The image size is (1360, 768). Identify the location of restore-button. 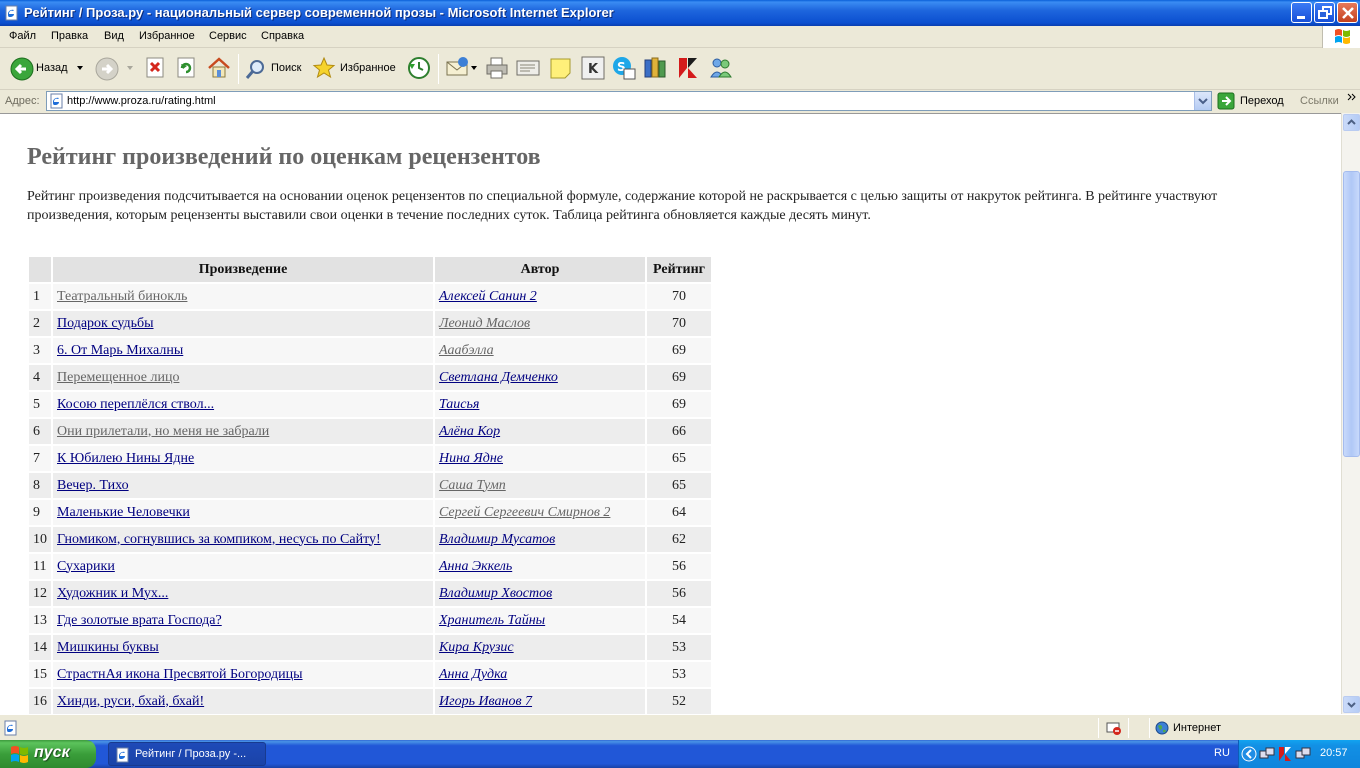
(1324, 12).